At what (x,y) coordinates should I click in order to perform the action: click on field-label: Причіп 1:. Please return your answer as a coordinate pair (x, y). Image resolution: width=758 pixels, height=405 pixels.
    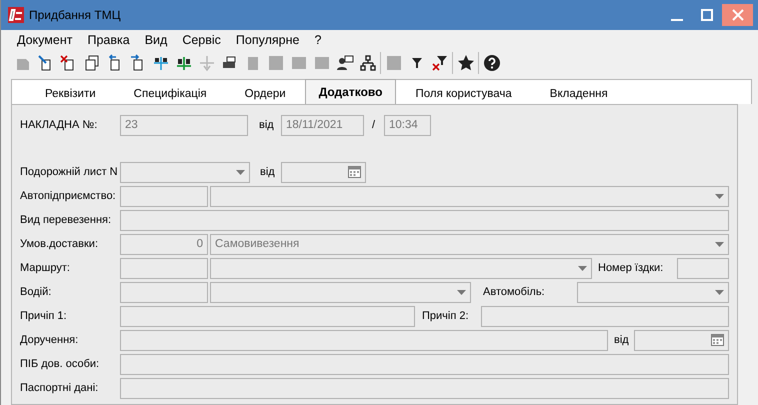
    Looking at the image, I should click on (44, 316).